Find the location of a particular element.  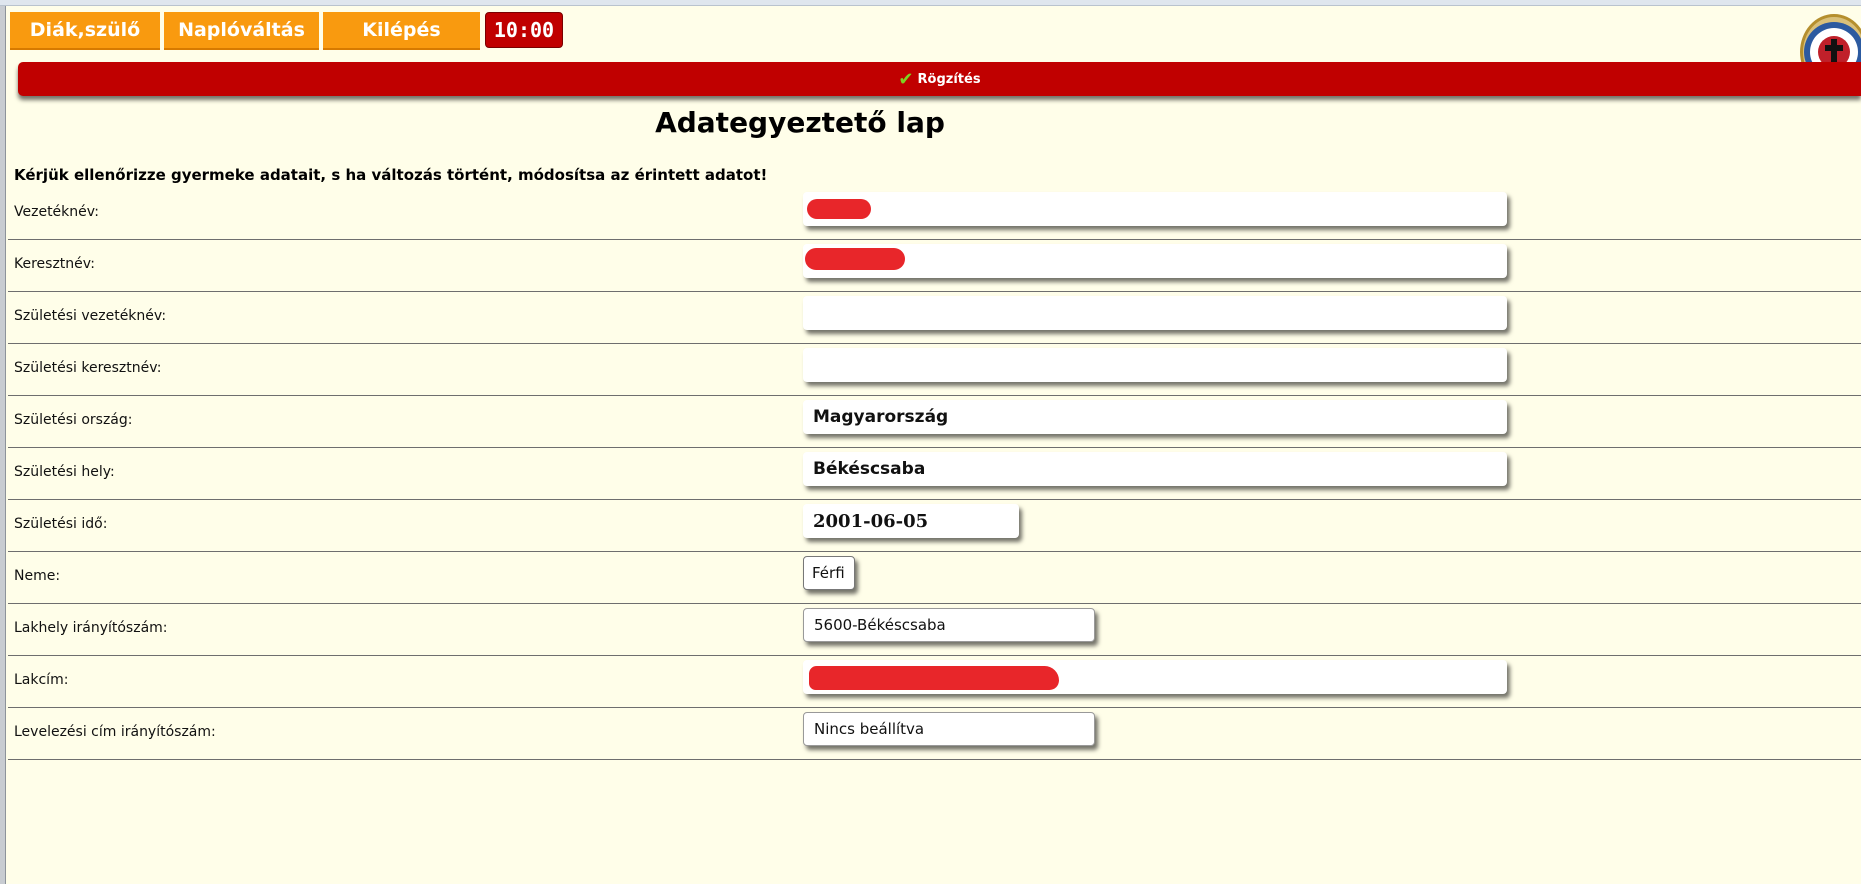

save-button: ✔ Rögzítés is located at coordinates (939, 79).